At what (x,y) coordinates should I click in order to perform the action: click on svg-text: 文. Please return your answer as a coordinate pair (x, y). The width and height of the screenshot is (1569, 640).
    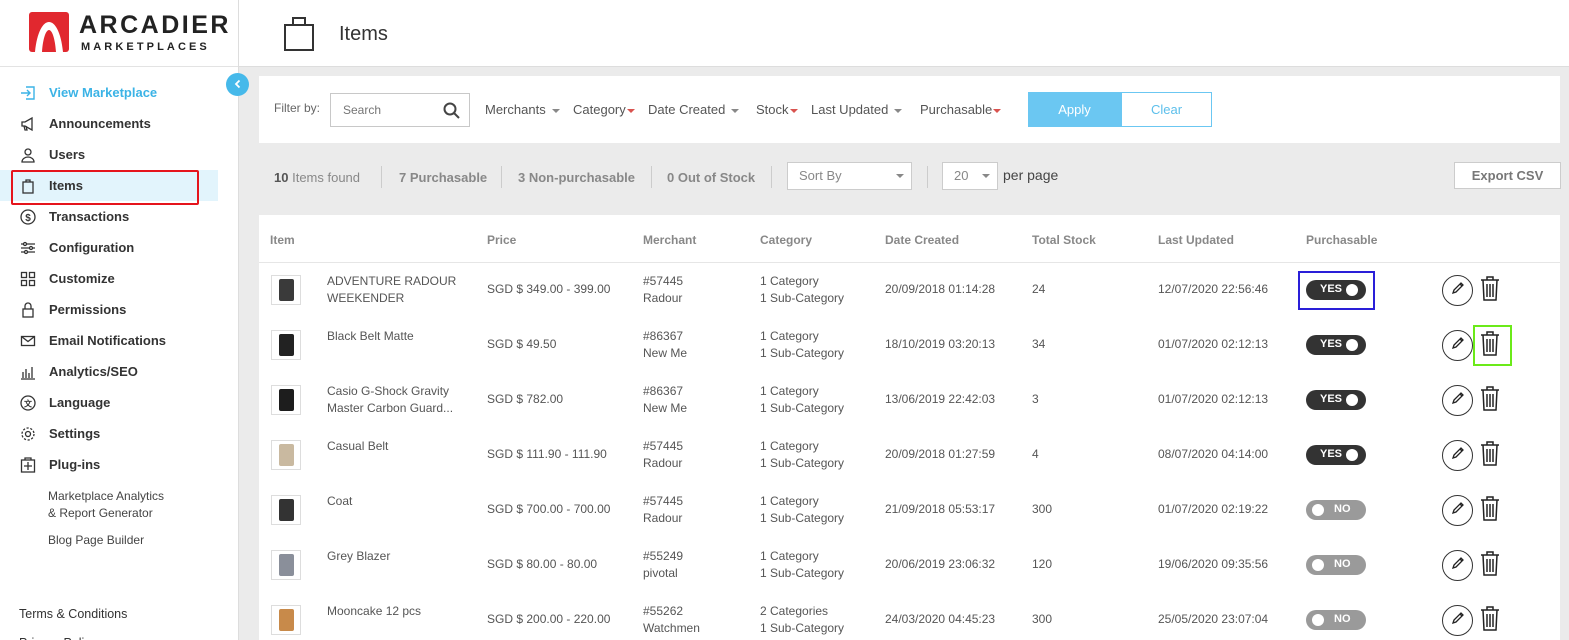
    Looking at the image, I should click on (28, 403).